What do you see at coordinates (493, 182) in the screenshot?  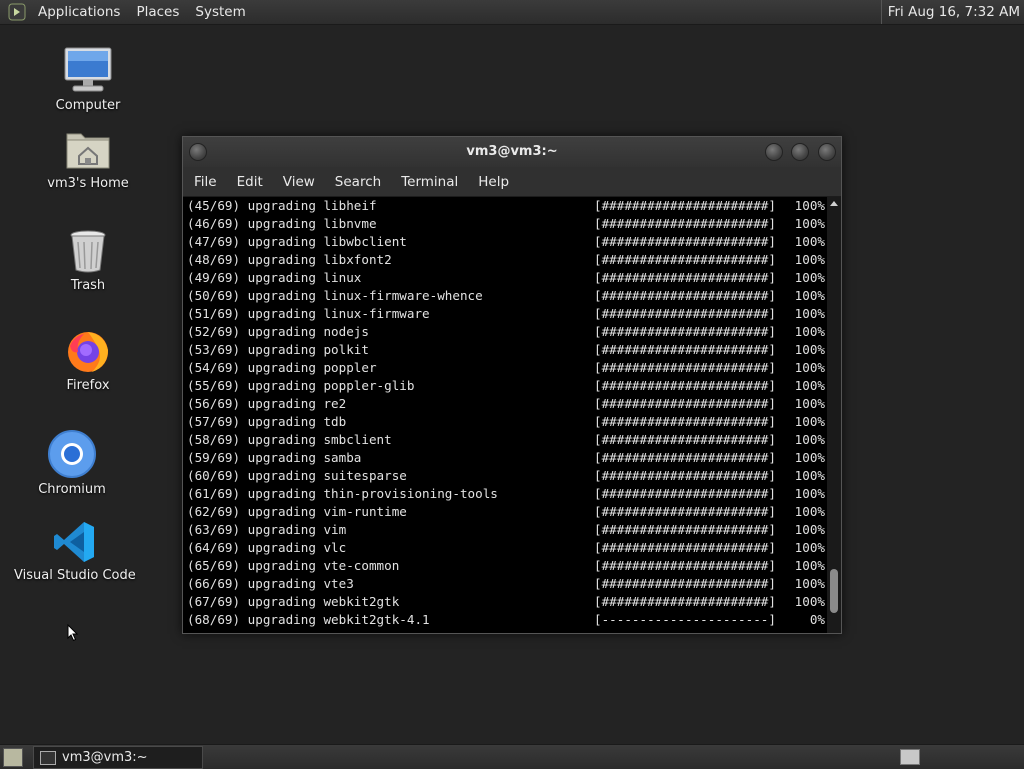 I see `menu-help: Help` at bounding box center [493, 182].